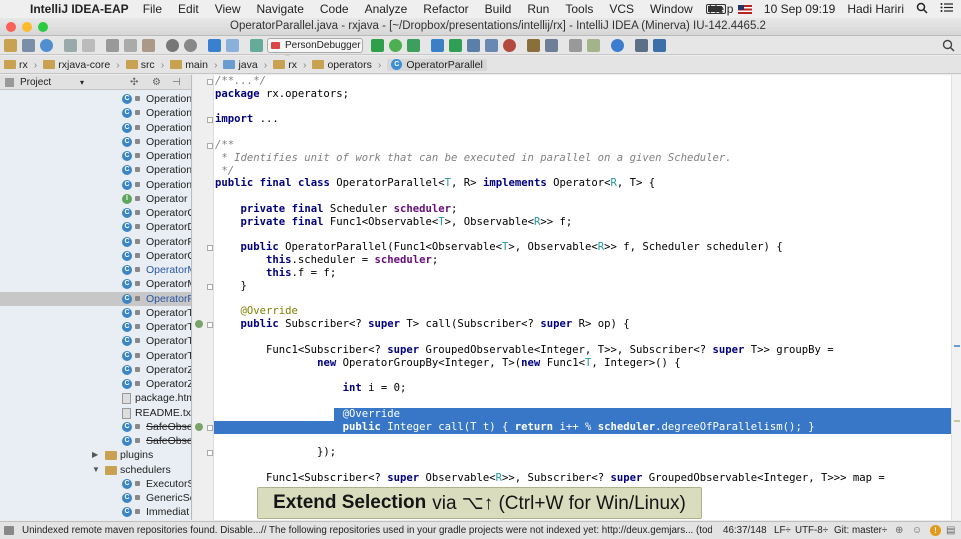 The image size is (961, 539). Describe the element at coordinates (957, 346) in the screenshot. I see `selection-marker` at that location.